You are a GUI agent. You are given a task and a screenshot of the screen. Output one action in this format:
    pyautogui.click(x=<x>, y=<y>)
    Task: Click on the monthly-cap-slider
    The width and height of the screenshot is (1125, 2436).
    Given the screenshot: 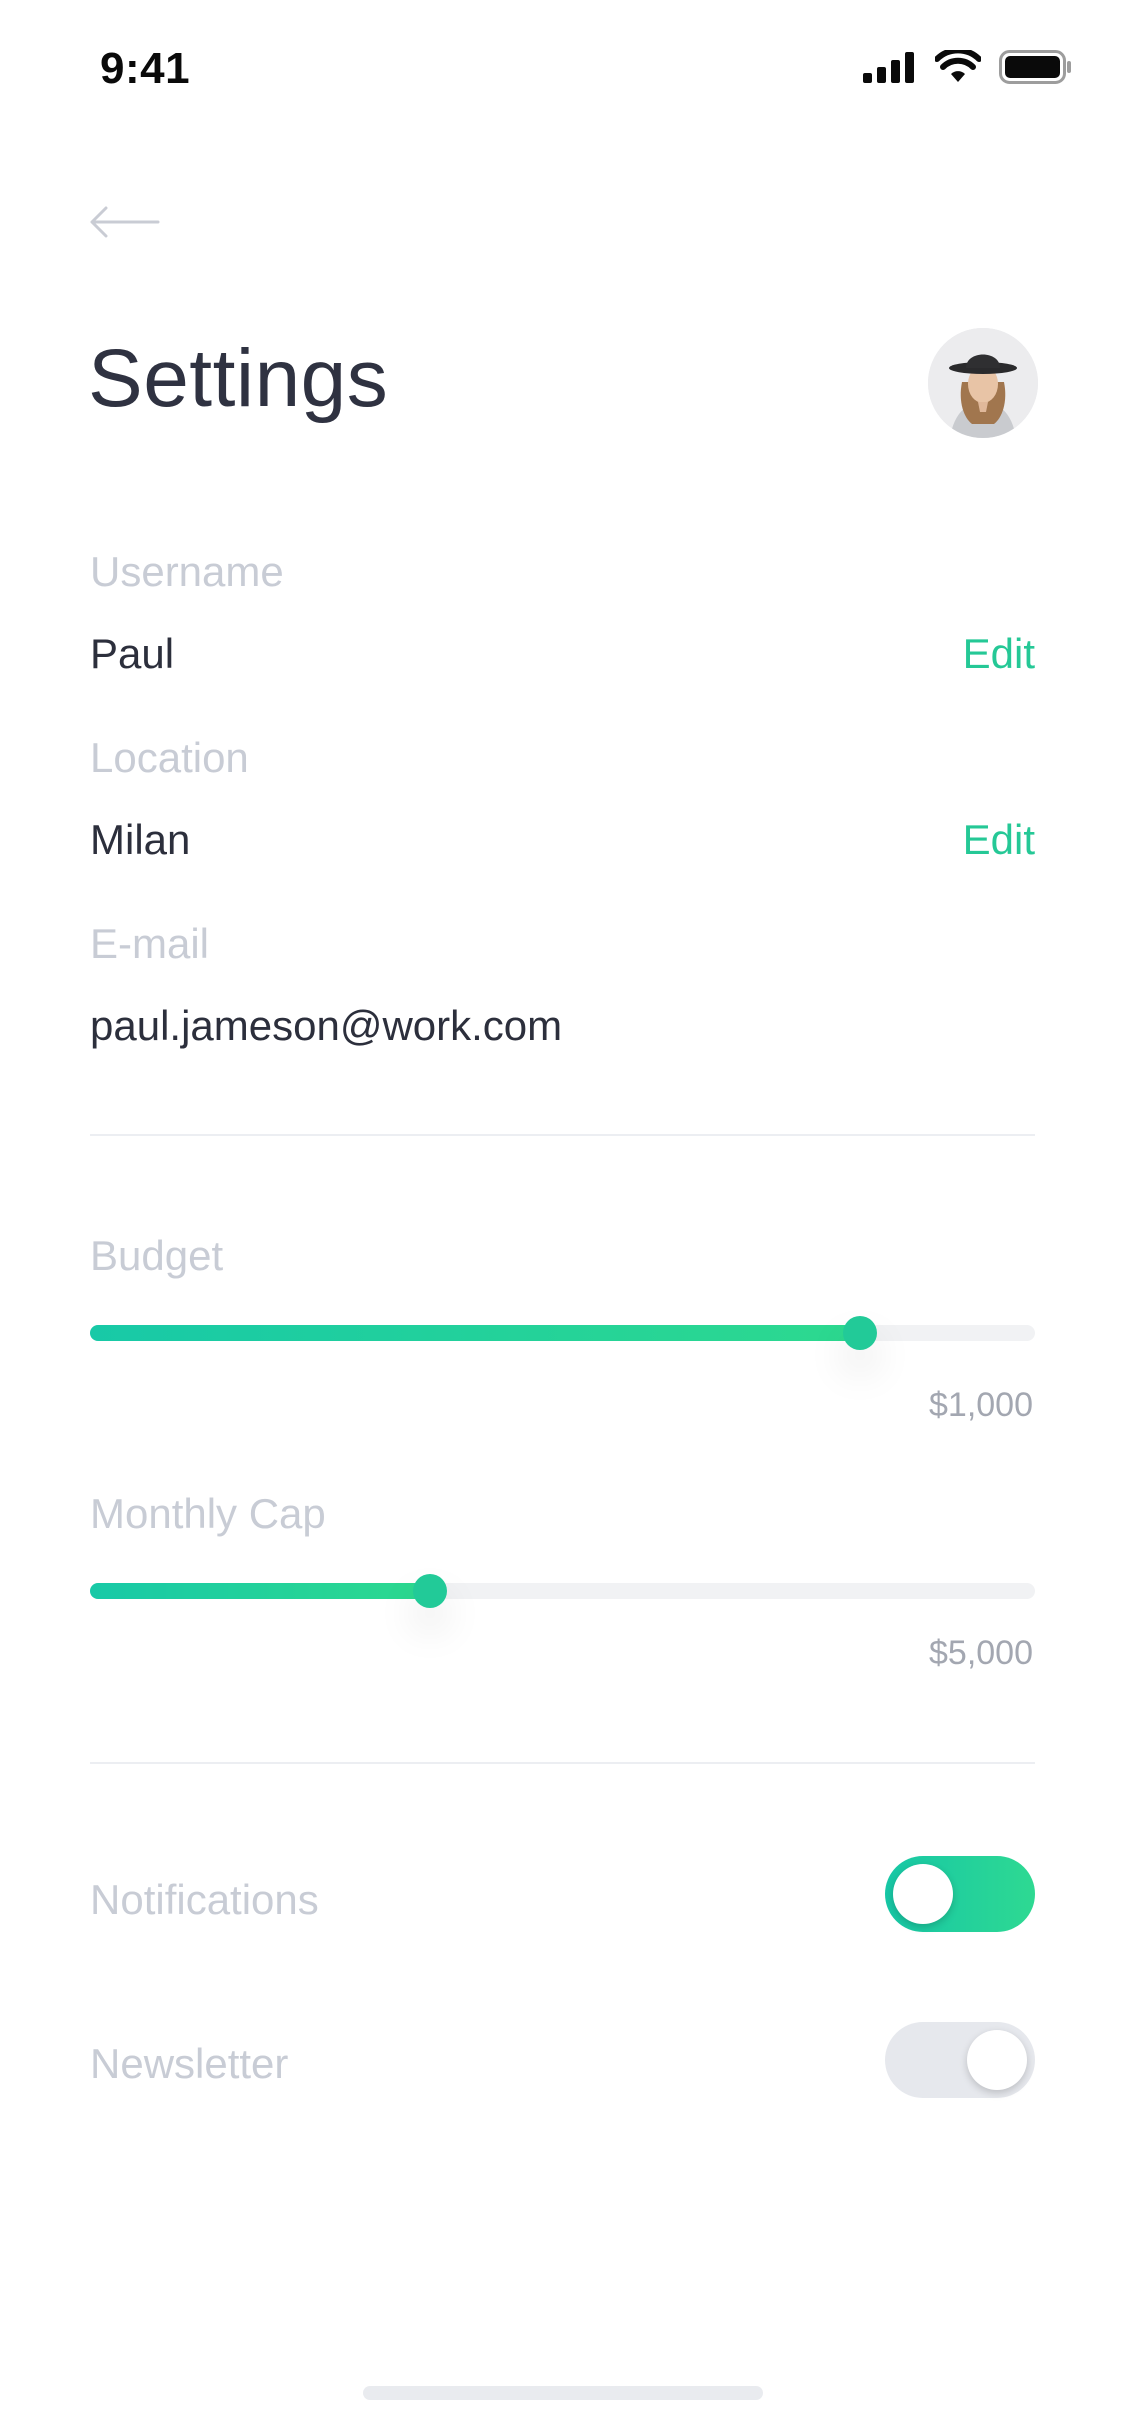 What is the action you would take?
    pyautogui.click(x=562, y=1591)
    